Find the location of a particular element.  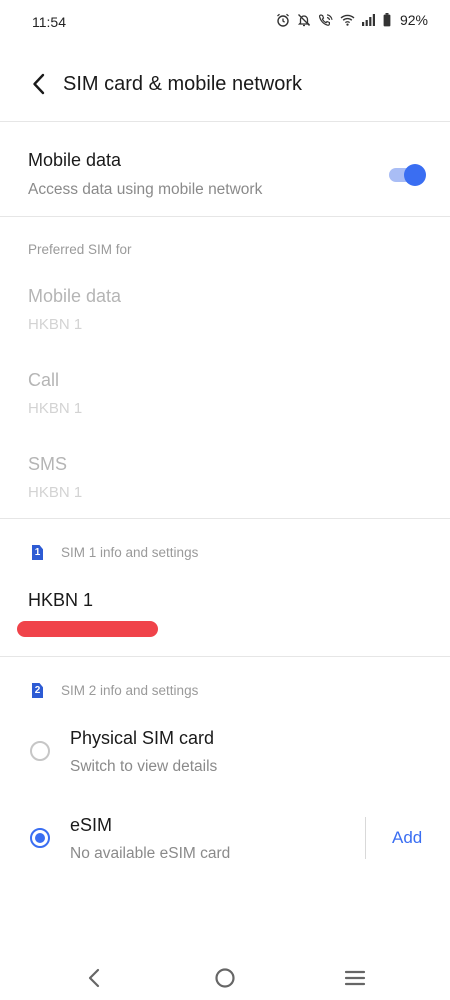

nav-home-icon is located at coordinates (225, 978).